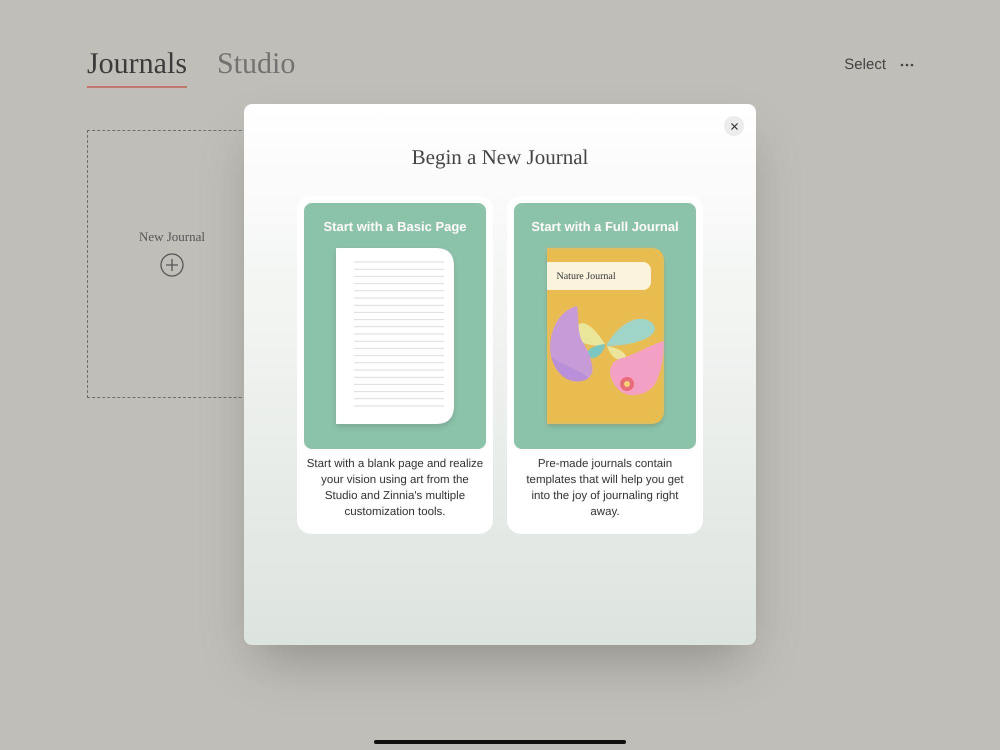  Describe the element at coordinates (605, 488) in the screenshot. I see `option-description: Pre-made journals contain templates that will help you get into the joy of journaling right away.` at that location.